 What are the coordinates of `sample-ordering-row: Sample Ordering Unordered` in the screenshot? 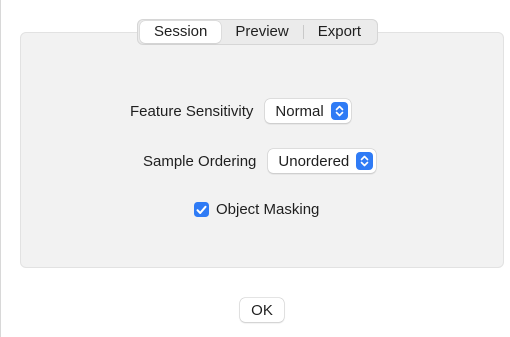 It's located at (260, 161).